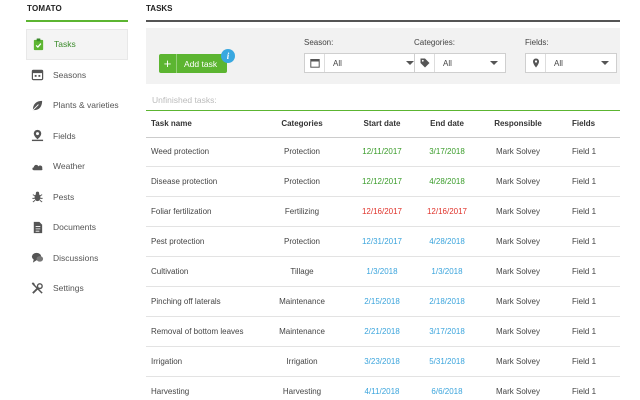 This screenshot has height=400, width=640. I want to click on plus-icon: +, so click(168, 63).